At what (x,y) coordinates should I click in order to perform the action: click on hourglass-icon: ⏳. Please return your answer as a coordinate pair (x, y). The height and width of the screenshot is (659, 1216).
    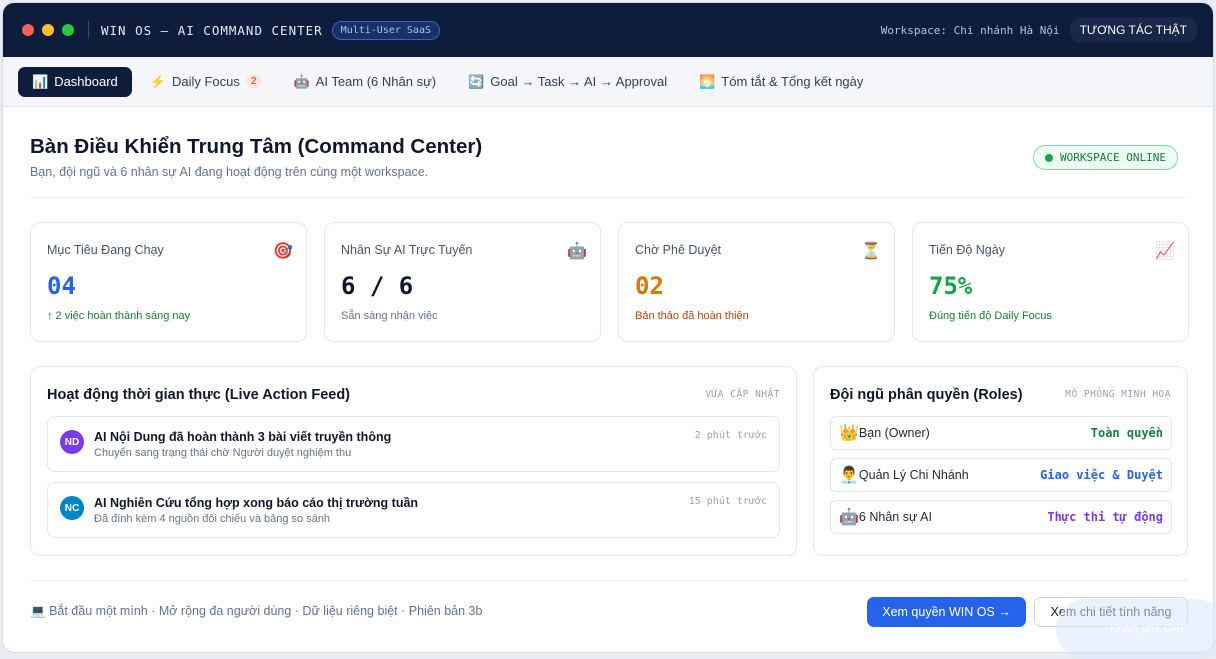
    Looking at the image, I should click on (871, 251).